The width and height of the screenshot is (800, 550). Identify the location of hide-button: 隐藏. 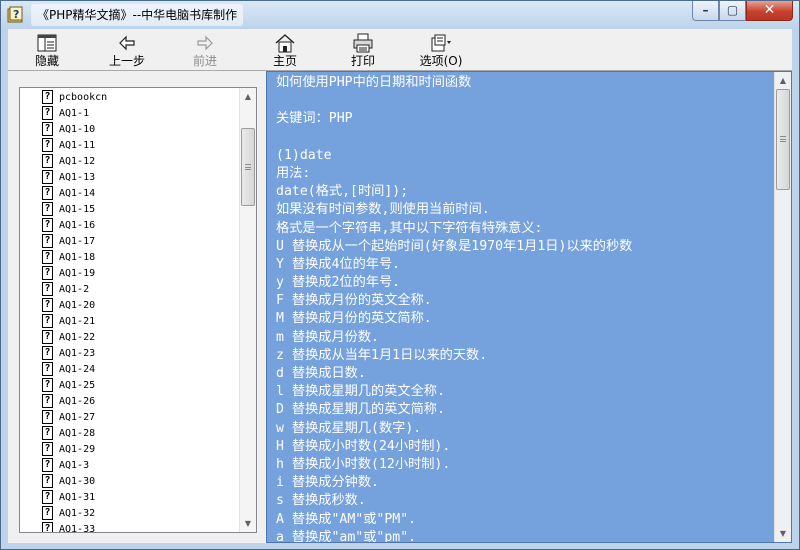
(47, 50).